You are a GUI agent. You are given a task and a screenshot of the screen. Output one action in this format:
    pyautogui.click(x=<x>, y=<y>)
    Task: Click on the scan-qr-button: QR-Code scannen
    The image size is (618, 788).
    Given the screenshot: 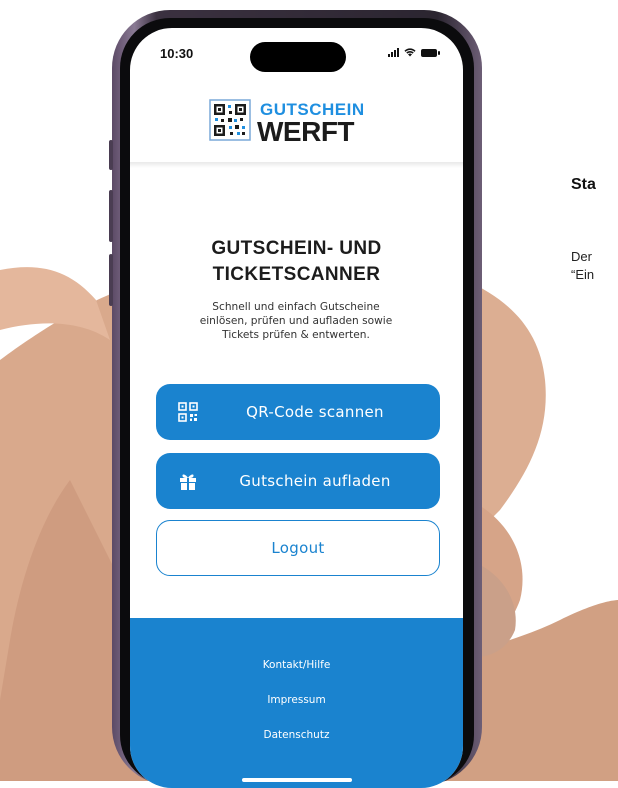 What is the action you would take?
    pyautogui.click(x=298, y=412)
    